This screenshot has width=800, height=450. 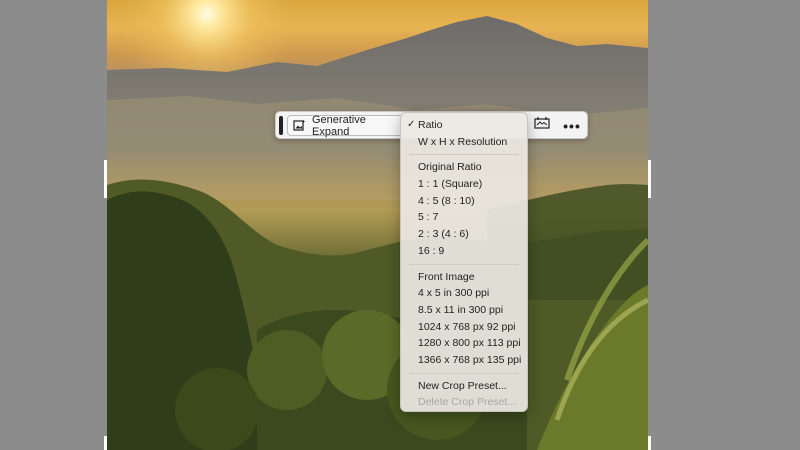 I want to click on crop-handle-bottom-left, so click(x=105, y=443).